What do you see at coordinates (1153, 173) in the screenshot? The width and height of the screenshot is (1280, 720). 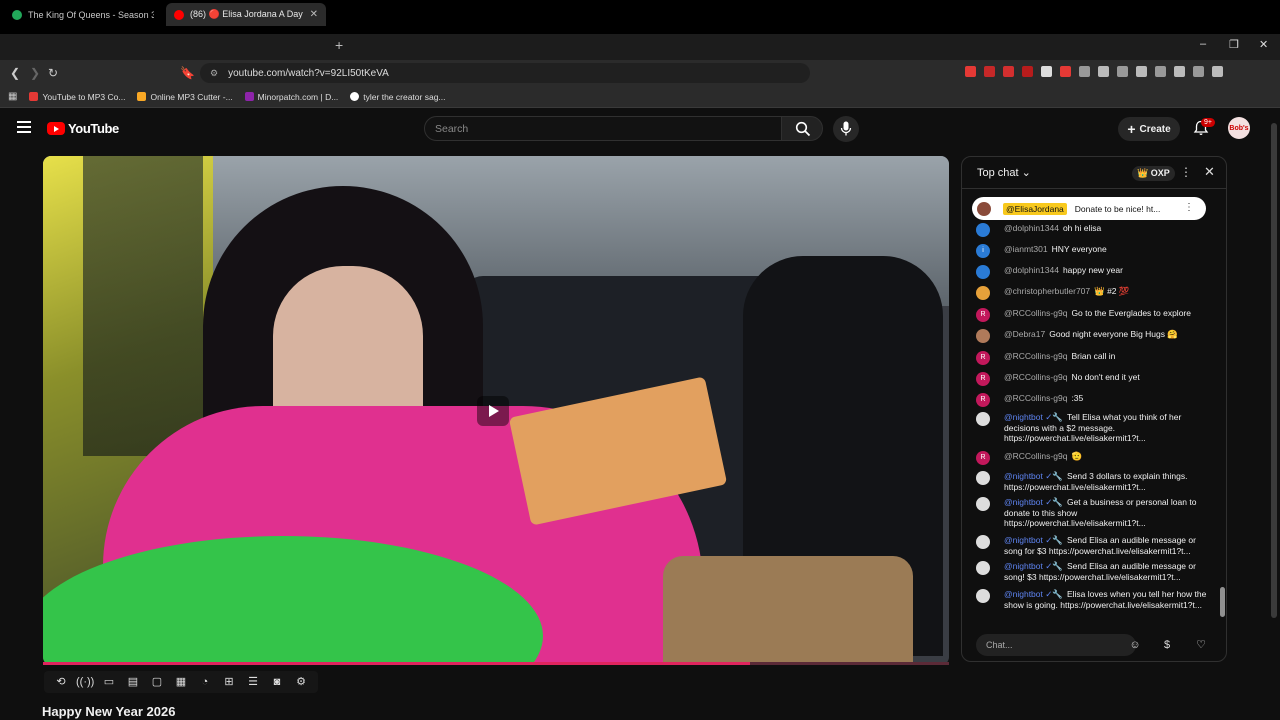 I see `xp-badge: 👑 OXP` at bounding box center [1153, 173].